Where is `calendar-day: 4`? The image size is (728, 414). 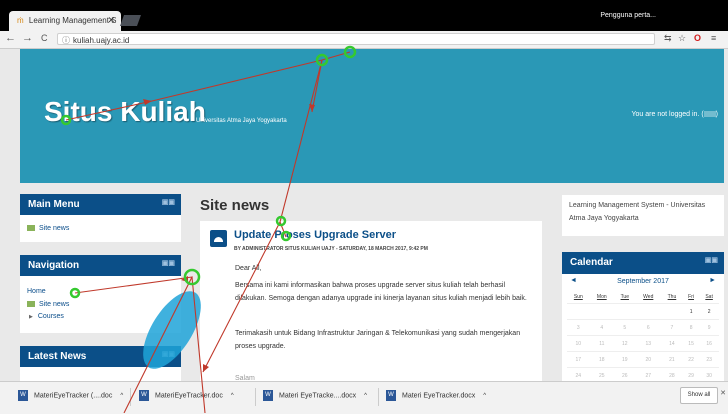
calendar-day: 4 is located at coordinates (601, 327).